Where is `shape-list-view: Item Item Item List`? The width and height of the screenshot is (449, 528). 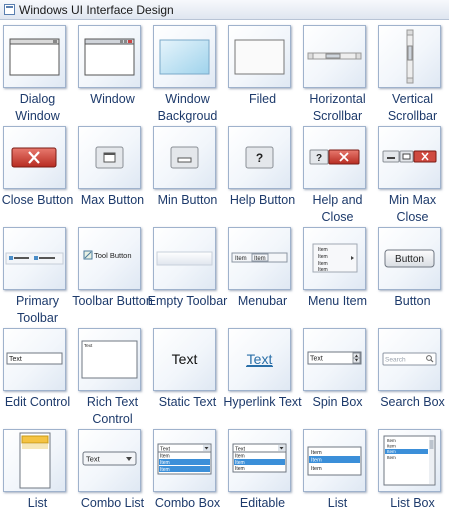 shape-list-view: Item Item Item List is located at coordinates (337, 477).